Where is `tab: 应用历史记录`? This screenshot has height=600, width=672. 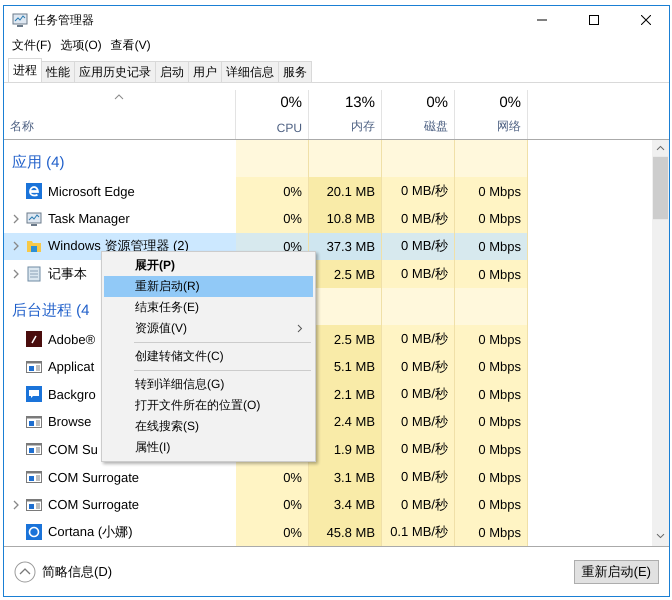 tab: 应用历史记录 is located at coordinates (115, 71).